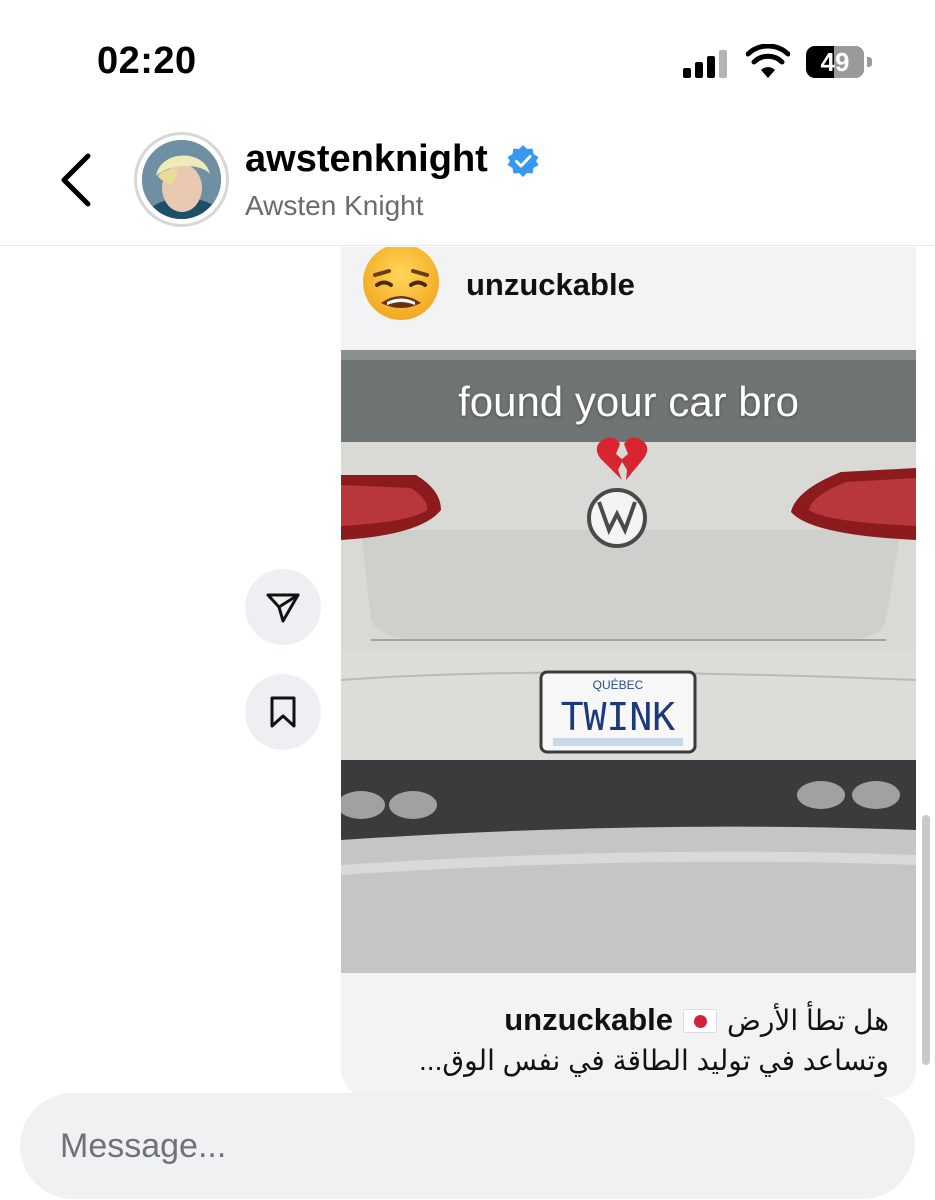 The height and width of the screenshot is (1200, 935). What do you see at coordinates (768, 61) in the screenshot?
I see `wifi-icon` at bounding box center [768, 61].